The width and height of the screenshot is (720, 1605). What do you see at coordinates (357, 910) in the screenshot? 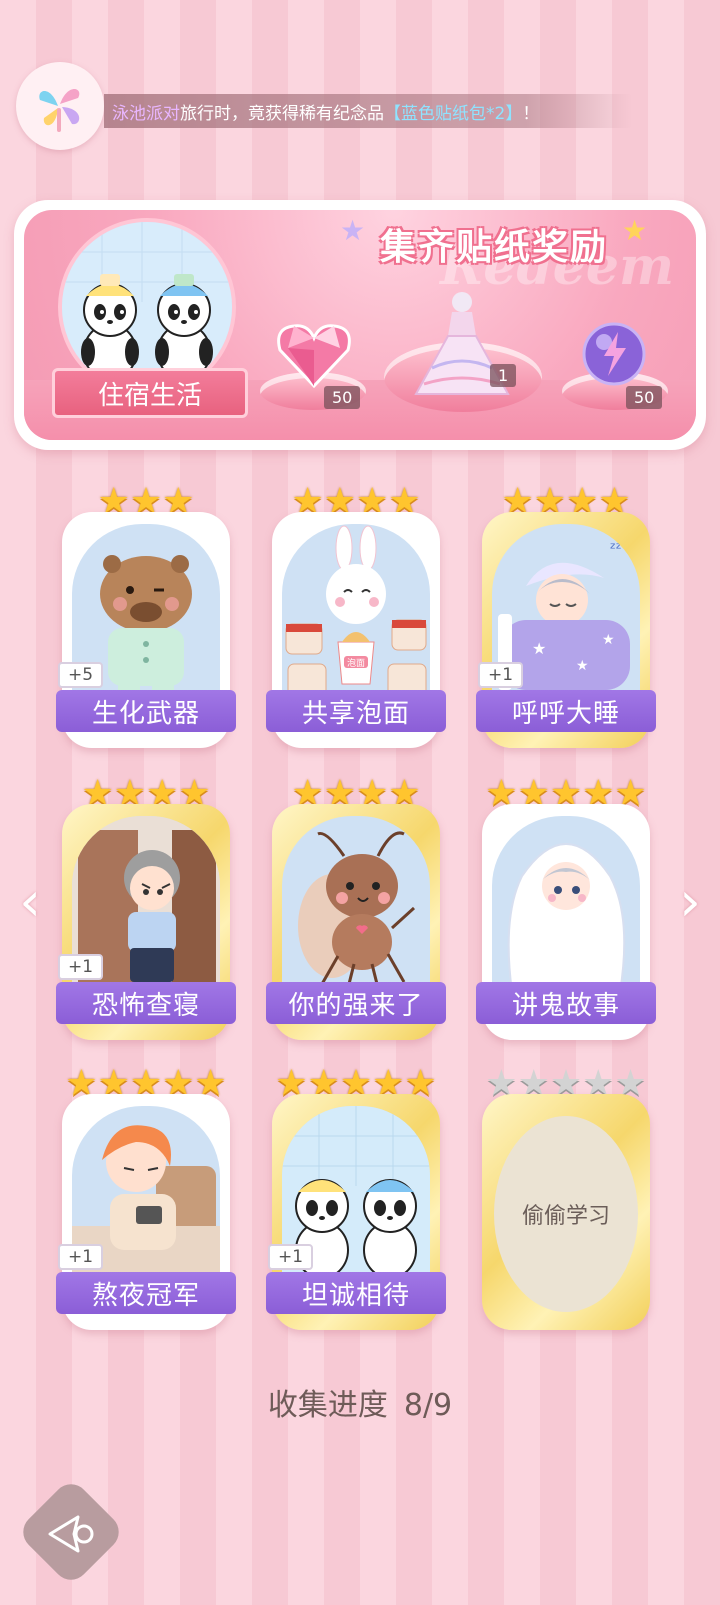
I see `cockroach-icon` at bounding box center [357, 910].